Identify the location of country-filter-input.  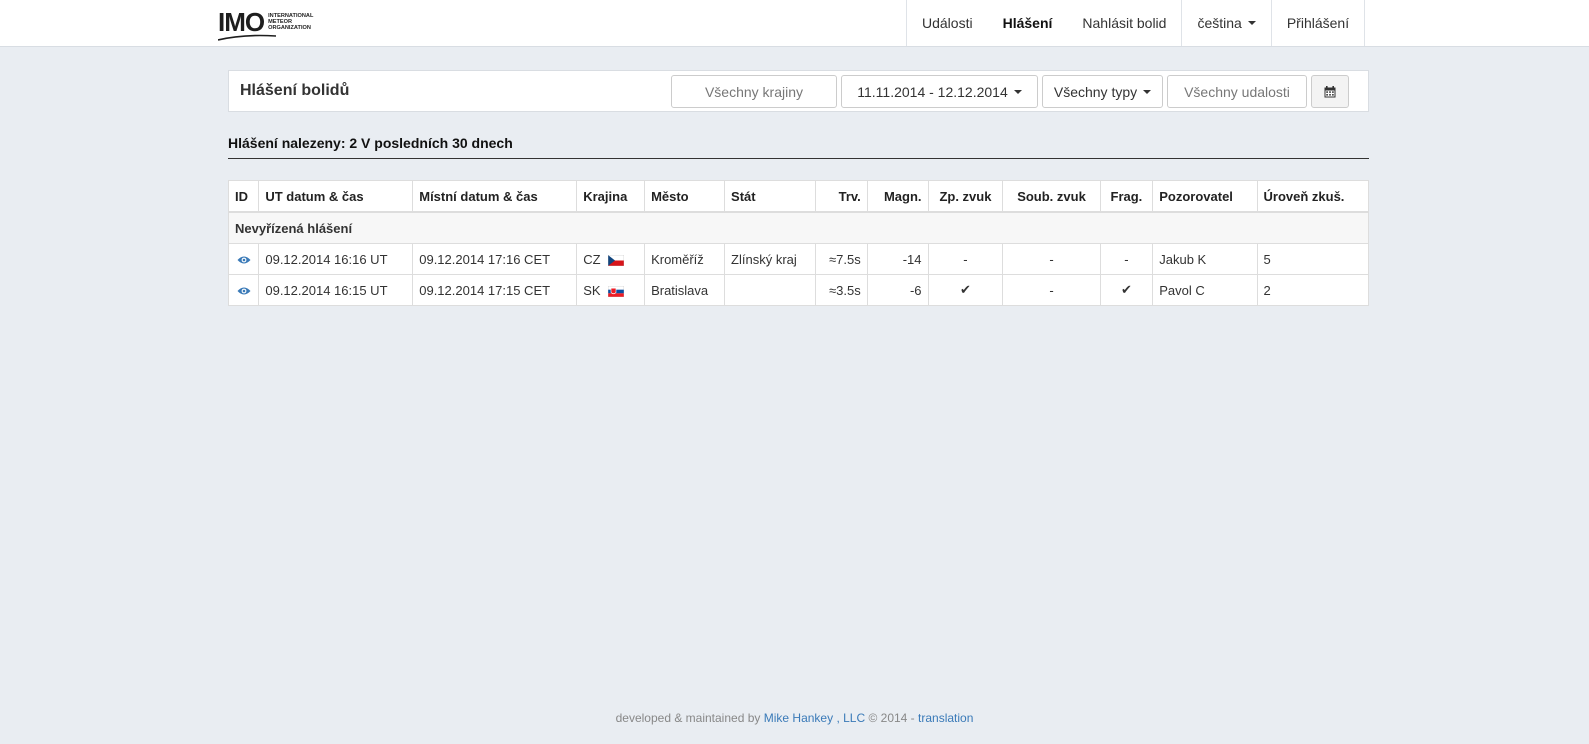
(754, 91).